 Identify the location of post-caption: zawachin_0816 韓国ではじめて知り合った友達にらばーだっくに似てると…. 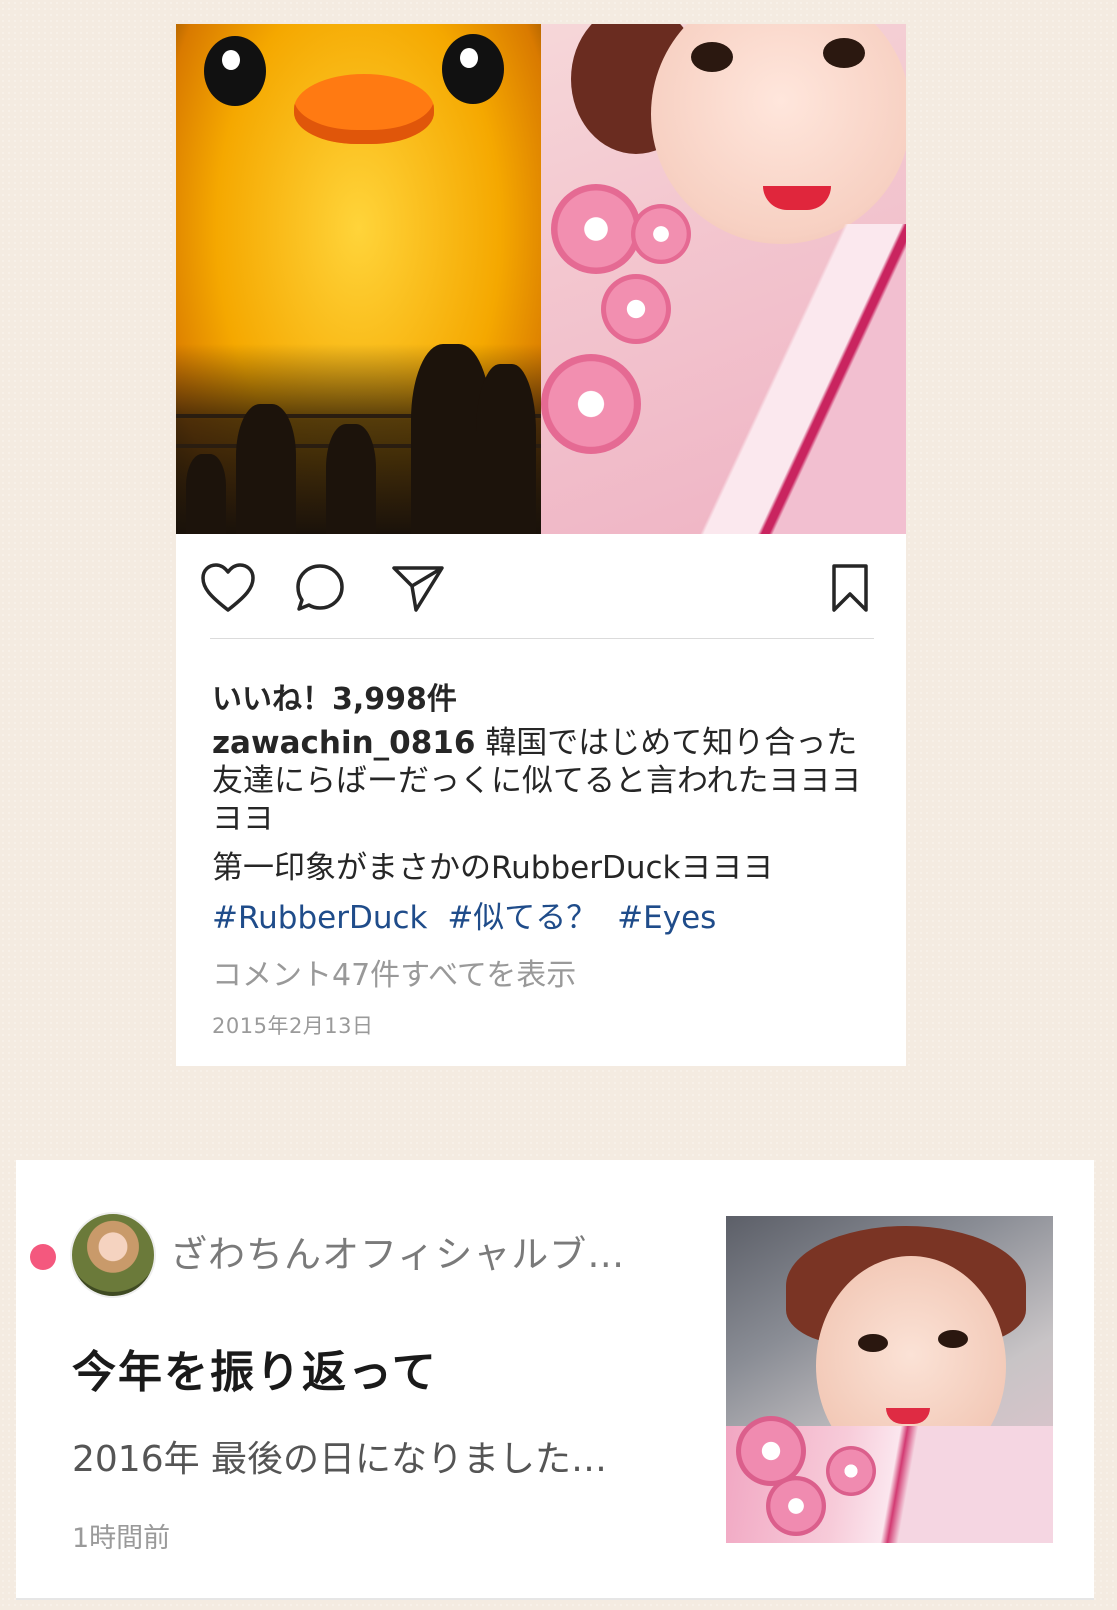
(542, 781).